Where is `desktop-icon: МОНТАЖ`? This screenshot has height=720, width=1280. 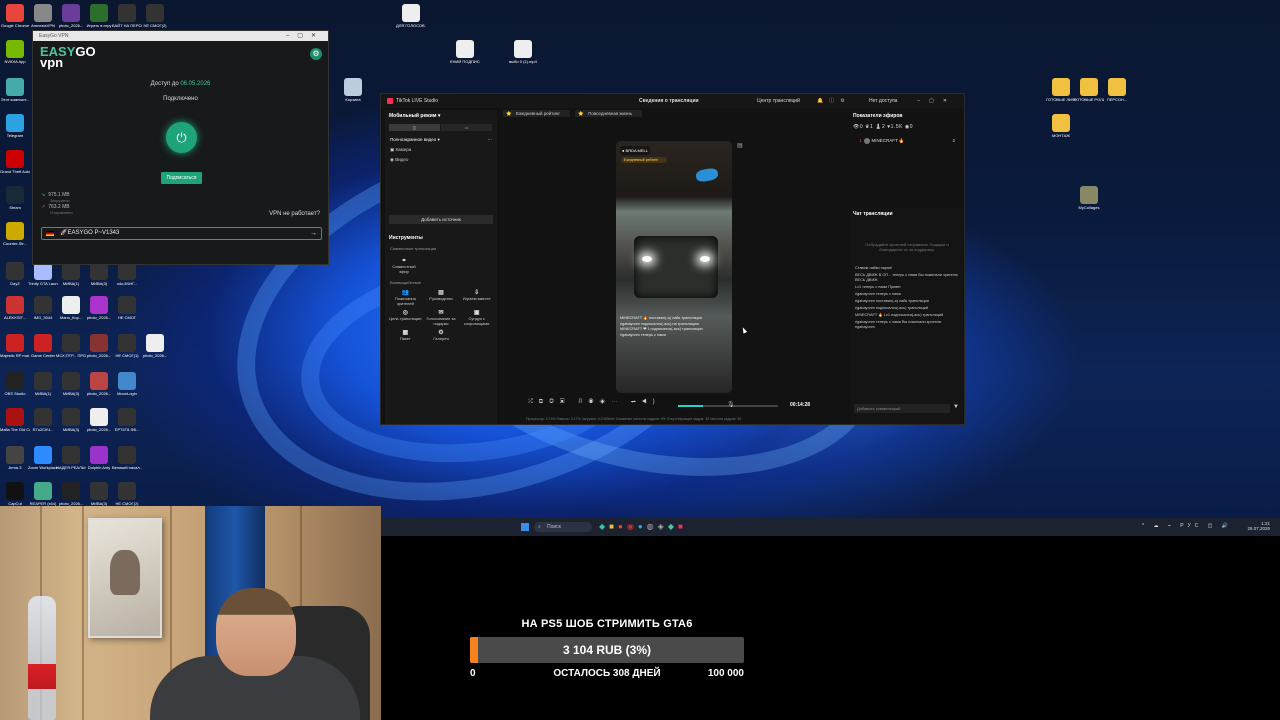 desktop-icon: МОНТАЖ is located at coordinates (1061, 126).